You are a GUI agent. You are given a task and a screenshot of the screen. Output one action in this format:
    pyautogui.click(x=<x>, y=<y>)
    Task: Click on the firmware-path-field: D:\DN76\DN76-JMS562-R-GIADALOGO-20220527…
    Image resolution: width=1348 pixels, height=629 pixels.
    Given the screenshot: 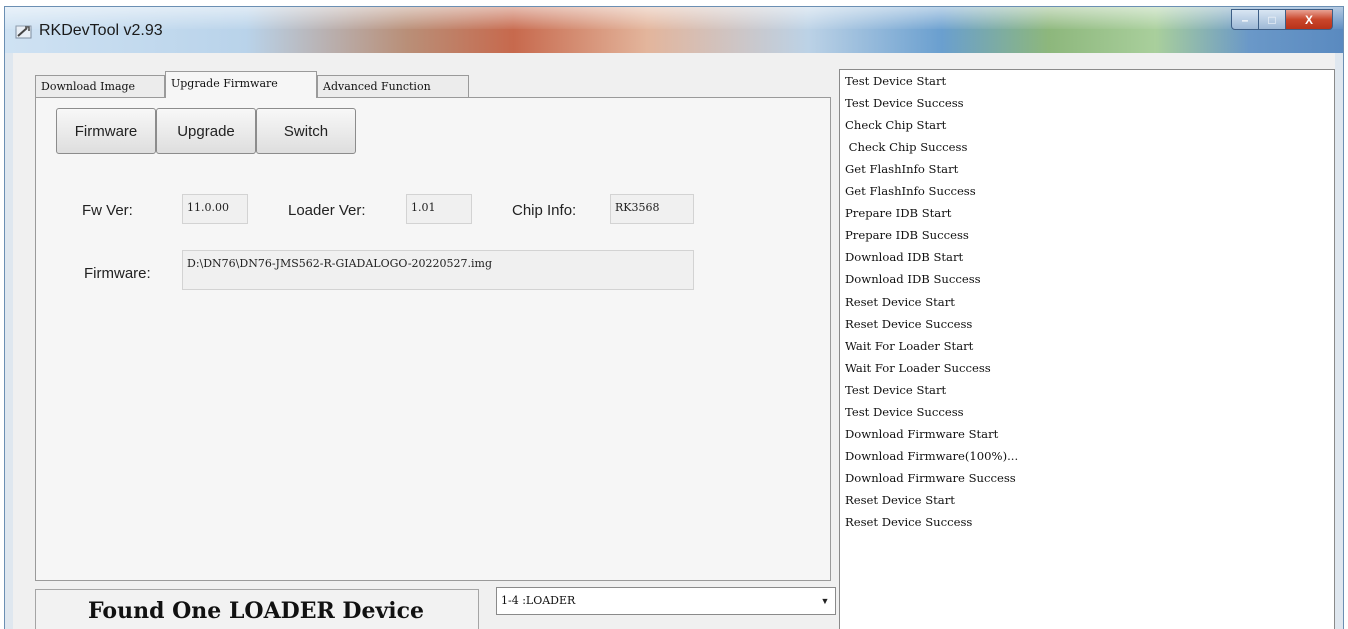 What is the action you would take?
    pyautogui.click(x=438, y=270)
    